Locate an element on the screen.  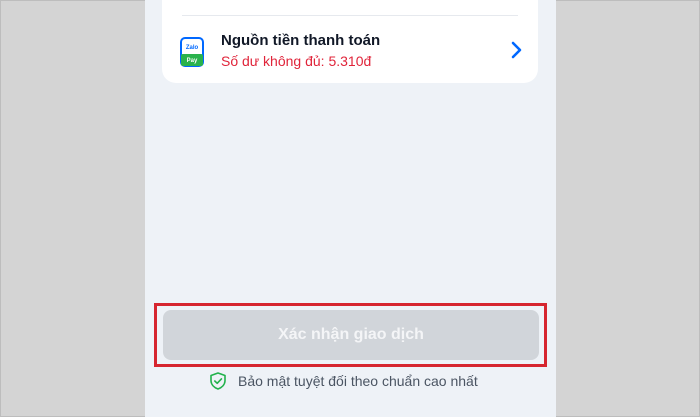
shield-check-icon is located at coordinates (218, 381).